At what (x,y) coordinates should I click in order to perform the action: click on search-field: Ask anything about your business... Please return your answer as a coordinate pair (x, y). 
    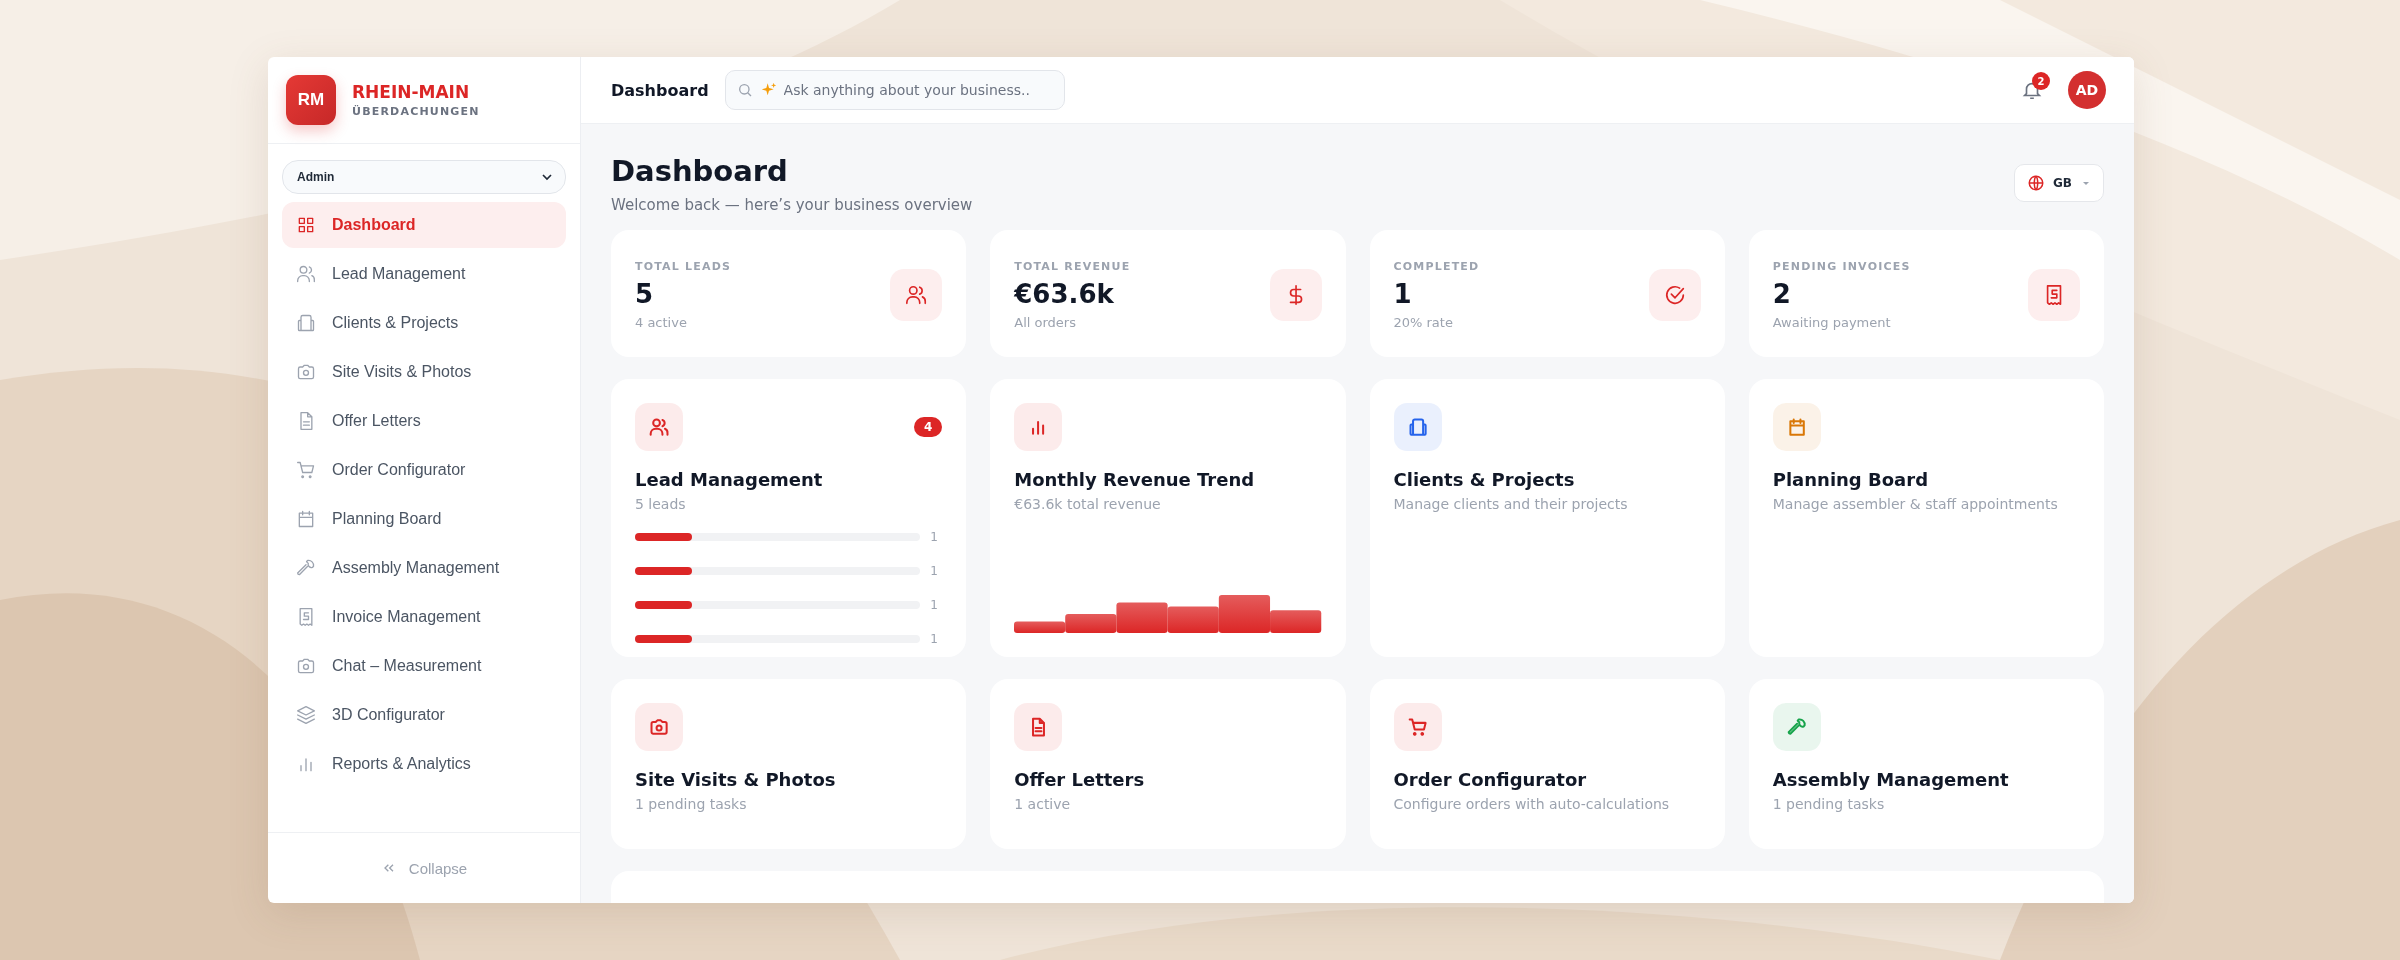
    Looking at the image, I should click on (894, 90).